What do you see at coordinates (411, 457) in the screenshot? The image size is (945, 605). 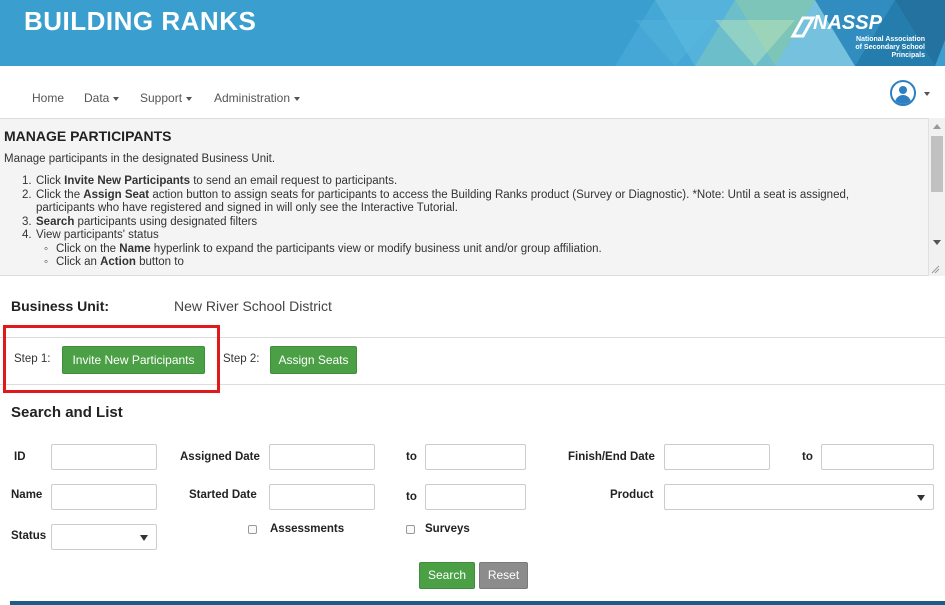 I see `assigned-to-label: to` at bounding box center [411, 457].